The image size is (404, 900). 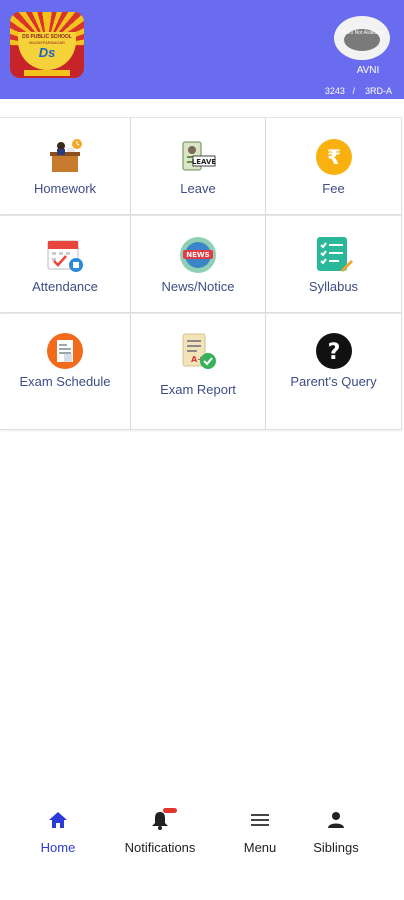 I want to click on person-icon, so click(x=336, y=820).